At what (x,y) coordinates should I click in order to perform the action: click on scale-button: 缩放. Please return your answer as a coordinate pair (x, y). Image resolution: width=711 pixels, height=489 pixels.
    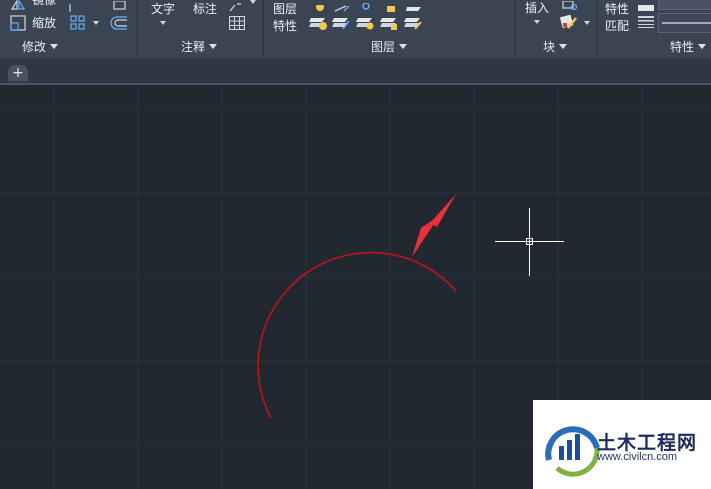
    Looking at the image, I should click on (44, 23).